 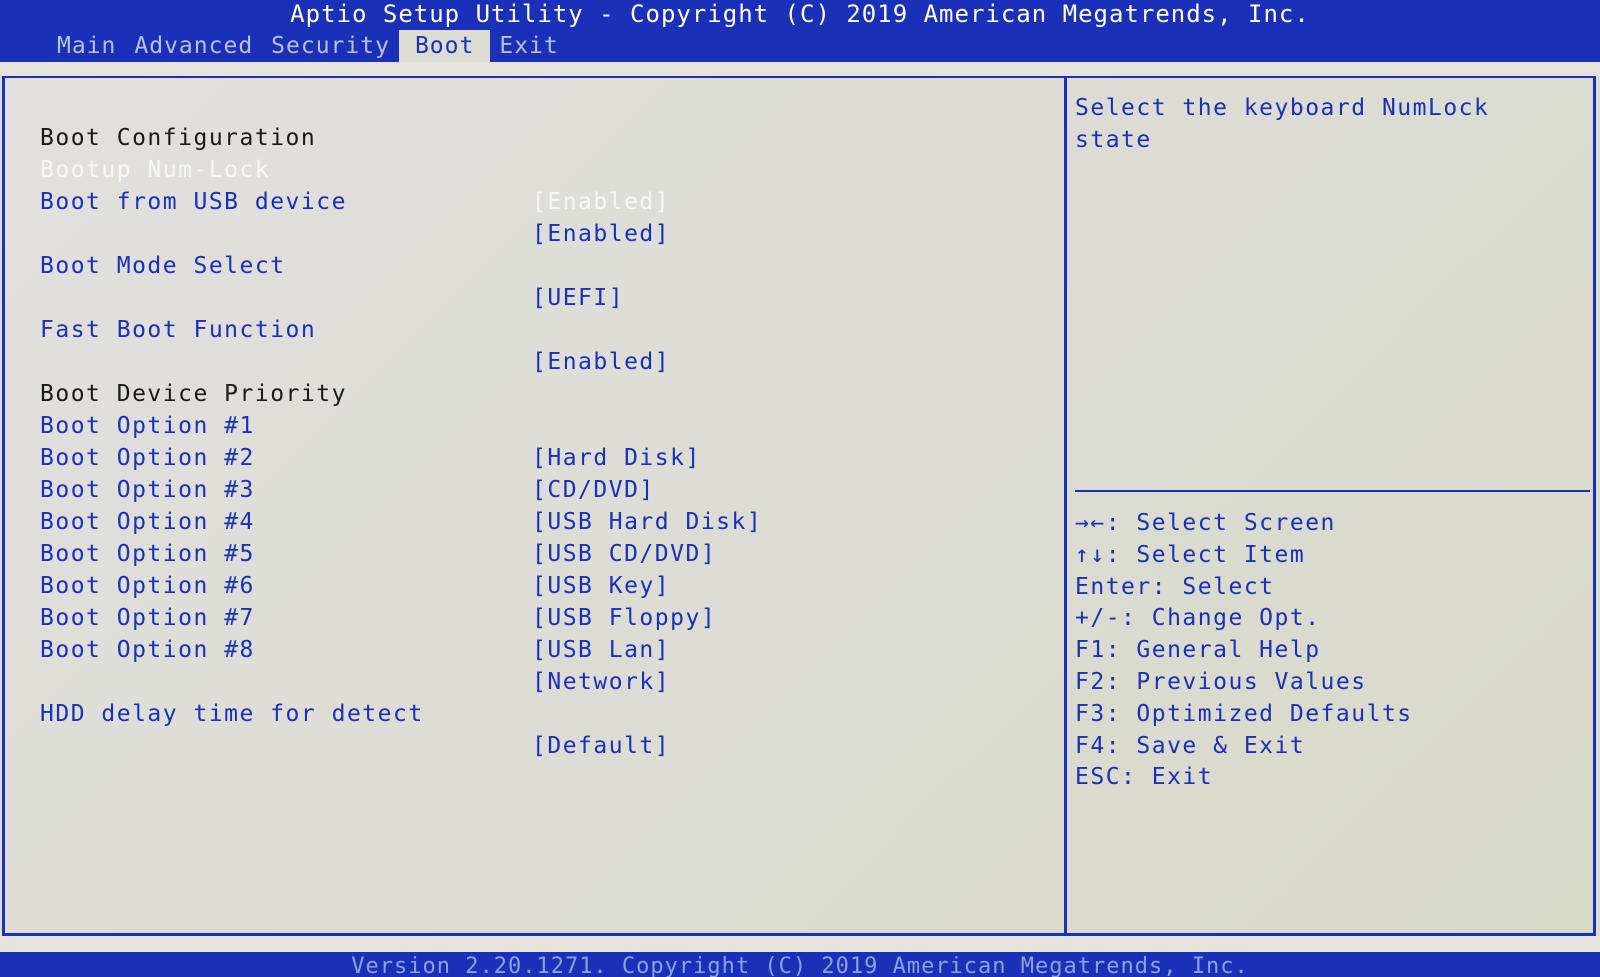 I want to click on key-hint-f4: F4: Save & Exit, so click(x=1190, y=745).